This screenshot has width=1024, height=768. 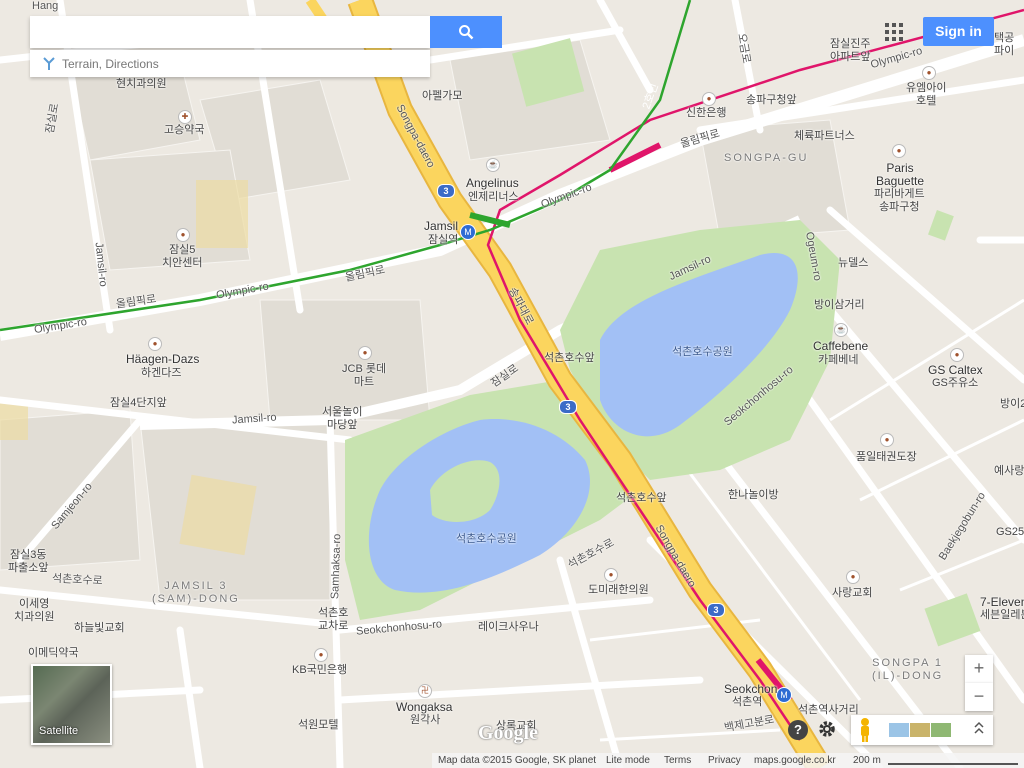 What do you see at coordinates (900, 174) in the screenshot?
I see `label-paris: Paris Baguette` at bounding box center [900, 174].